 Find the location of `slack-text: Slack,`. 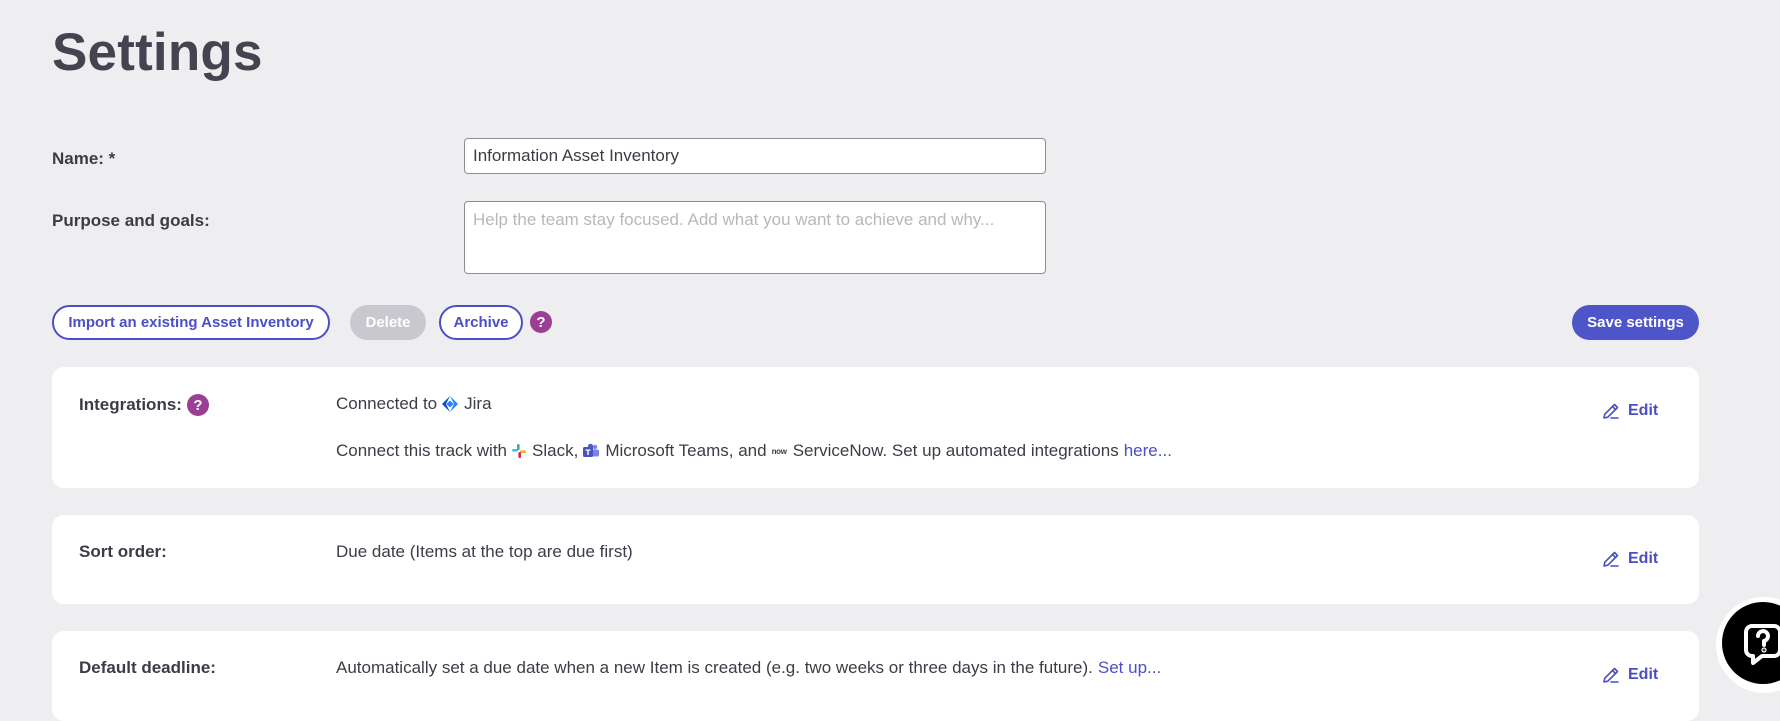

slack-text: Slack, is located at coordinates (555, 450).